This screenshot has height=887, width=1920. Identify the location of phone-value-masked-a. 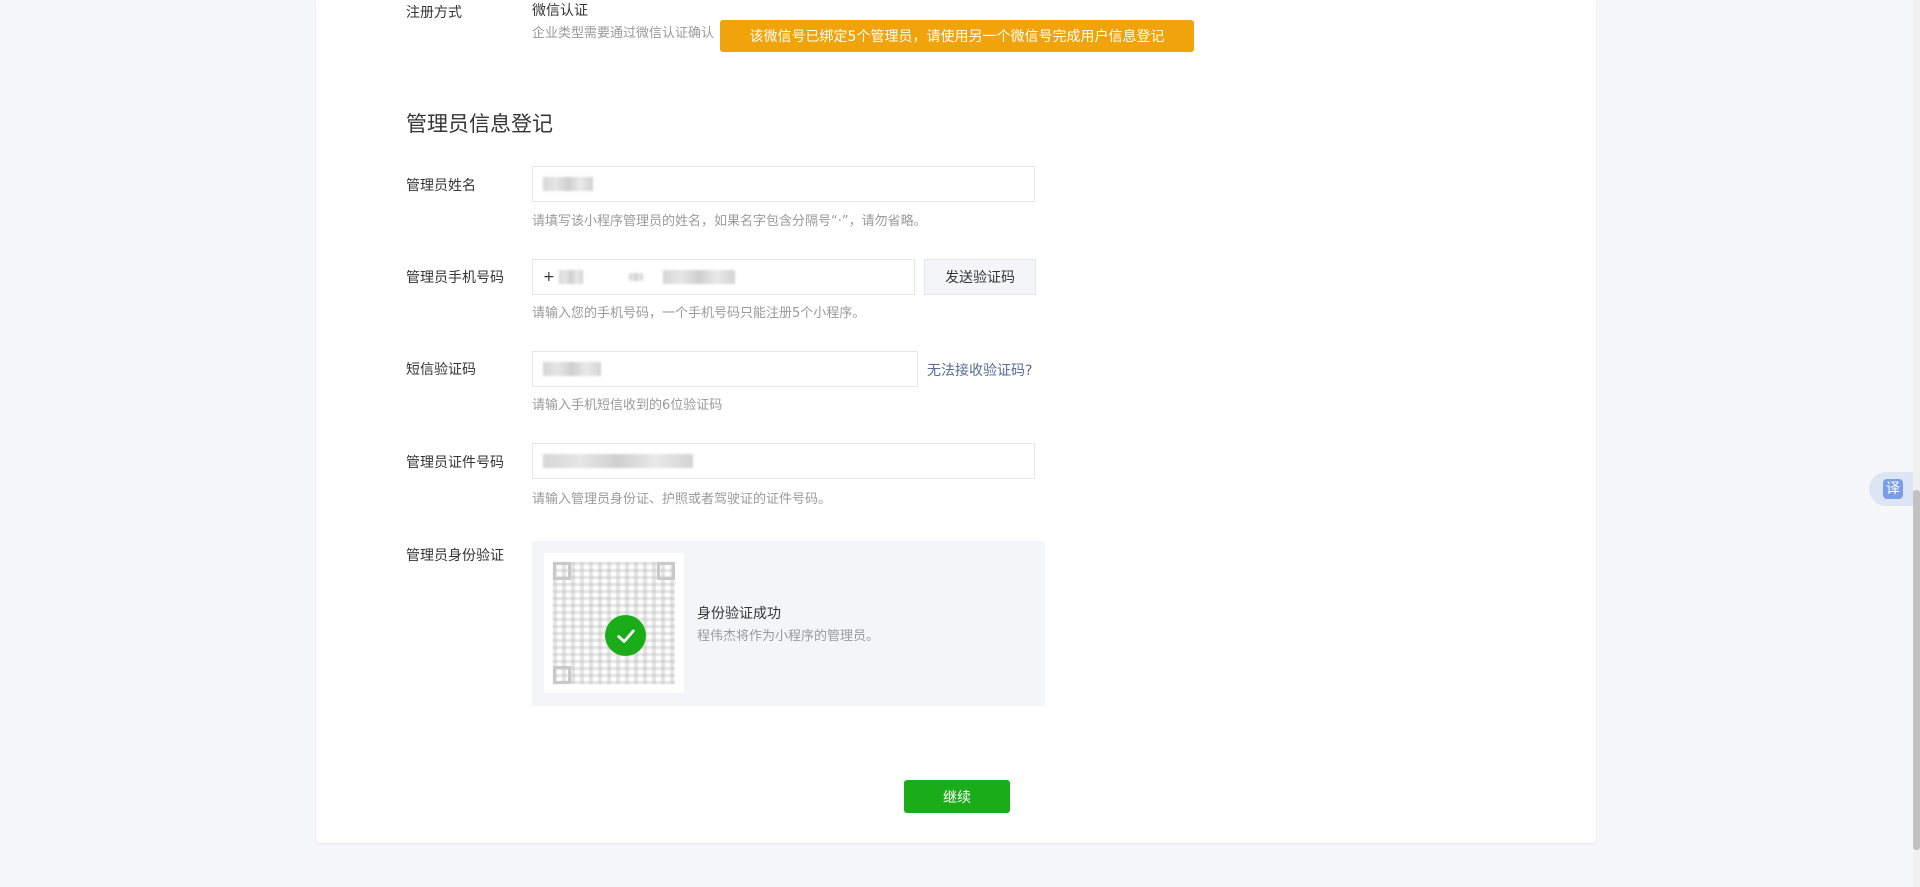
(570, 277).